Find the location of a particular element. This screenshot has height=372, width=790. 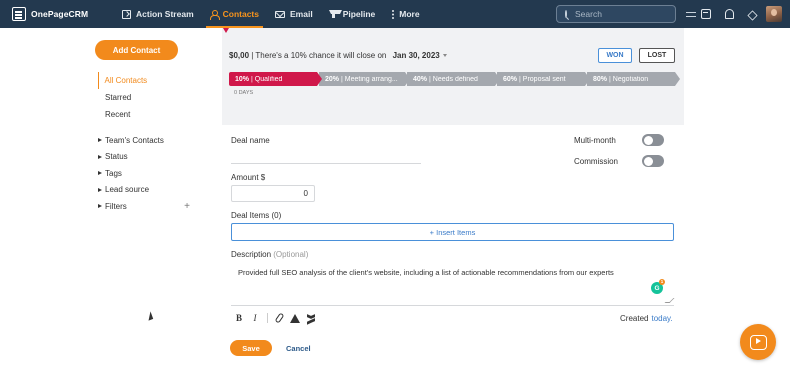

stage-name: | Proposal sent is located at coordinates (542, 79).